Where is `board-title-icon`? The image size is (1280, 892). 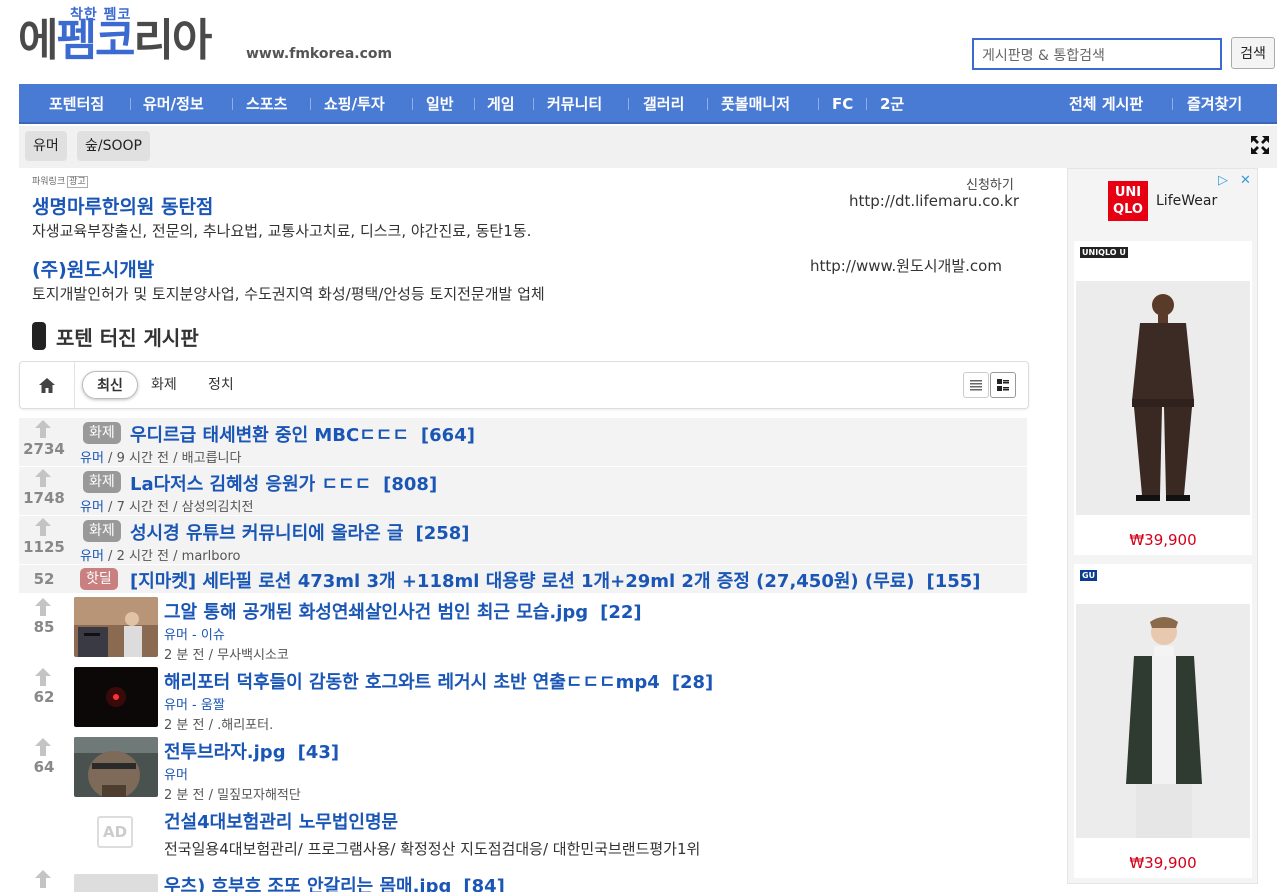 board-title-icon is located at coordinates (39, 336).